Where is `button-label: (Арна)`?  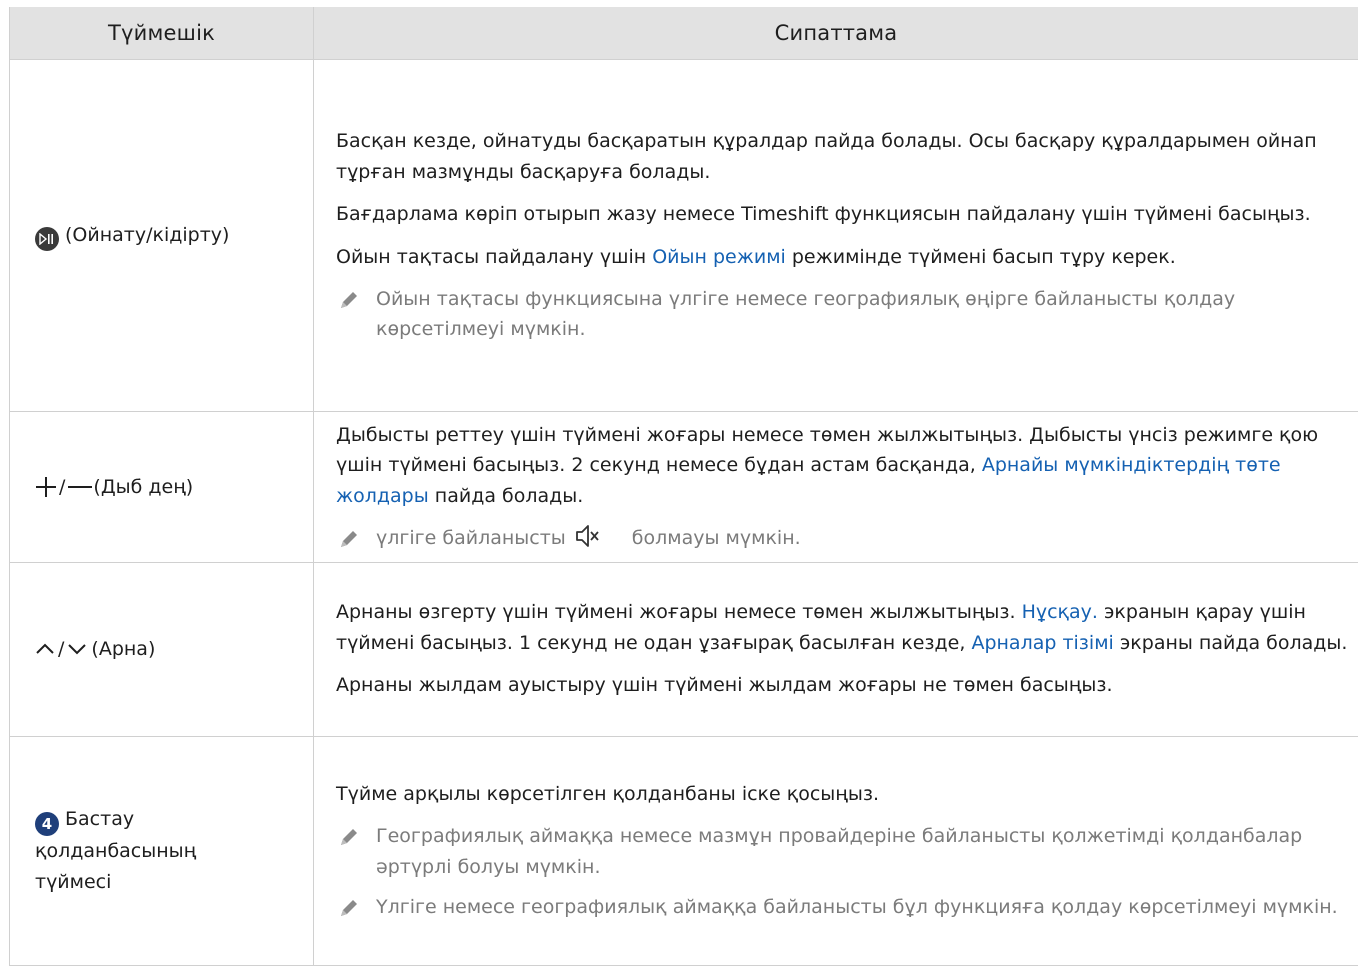
button-label: (Арна) is located at coordinates (123, 648).